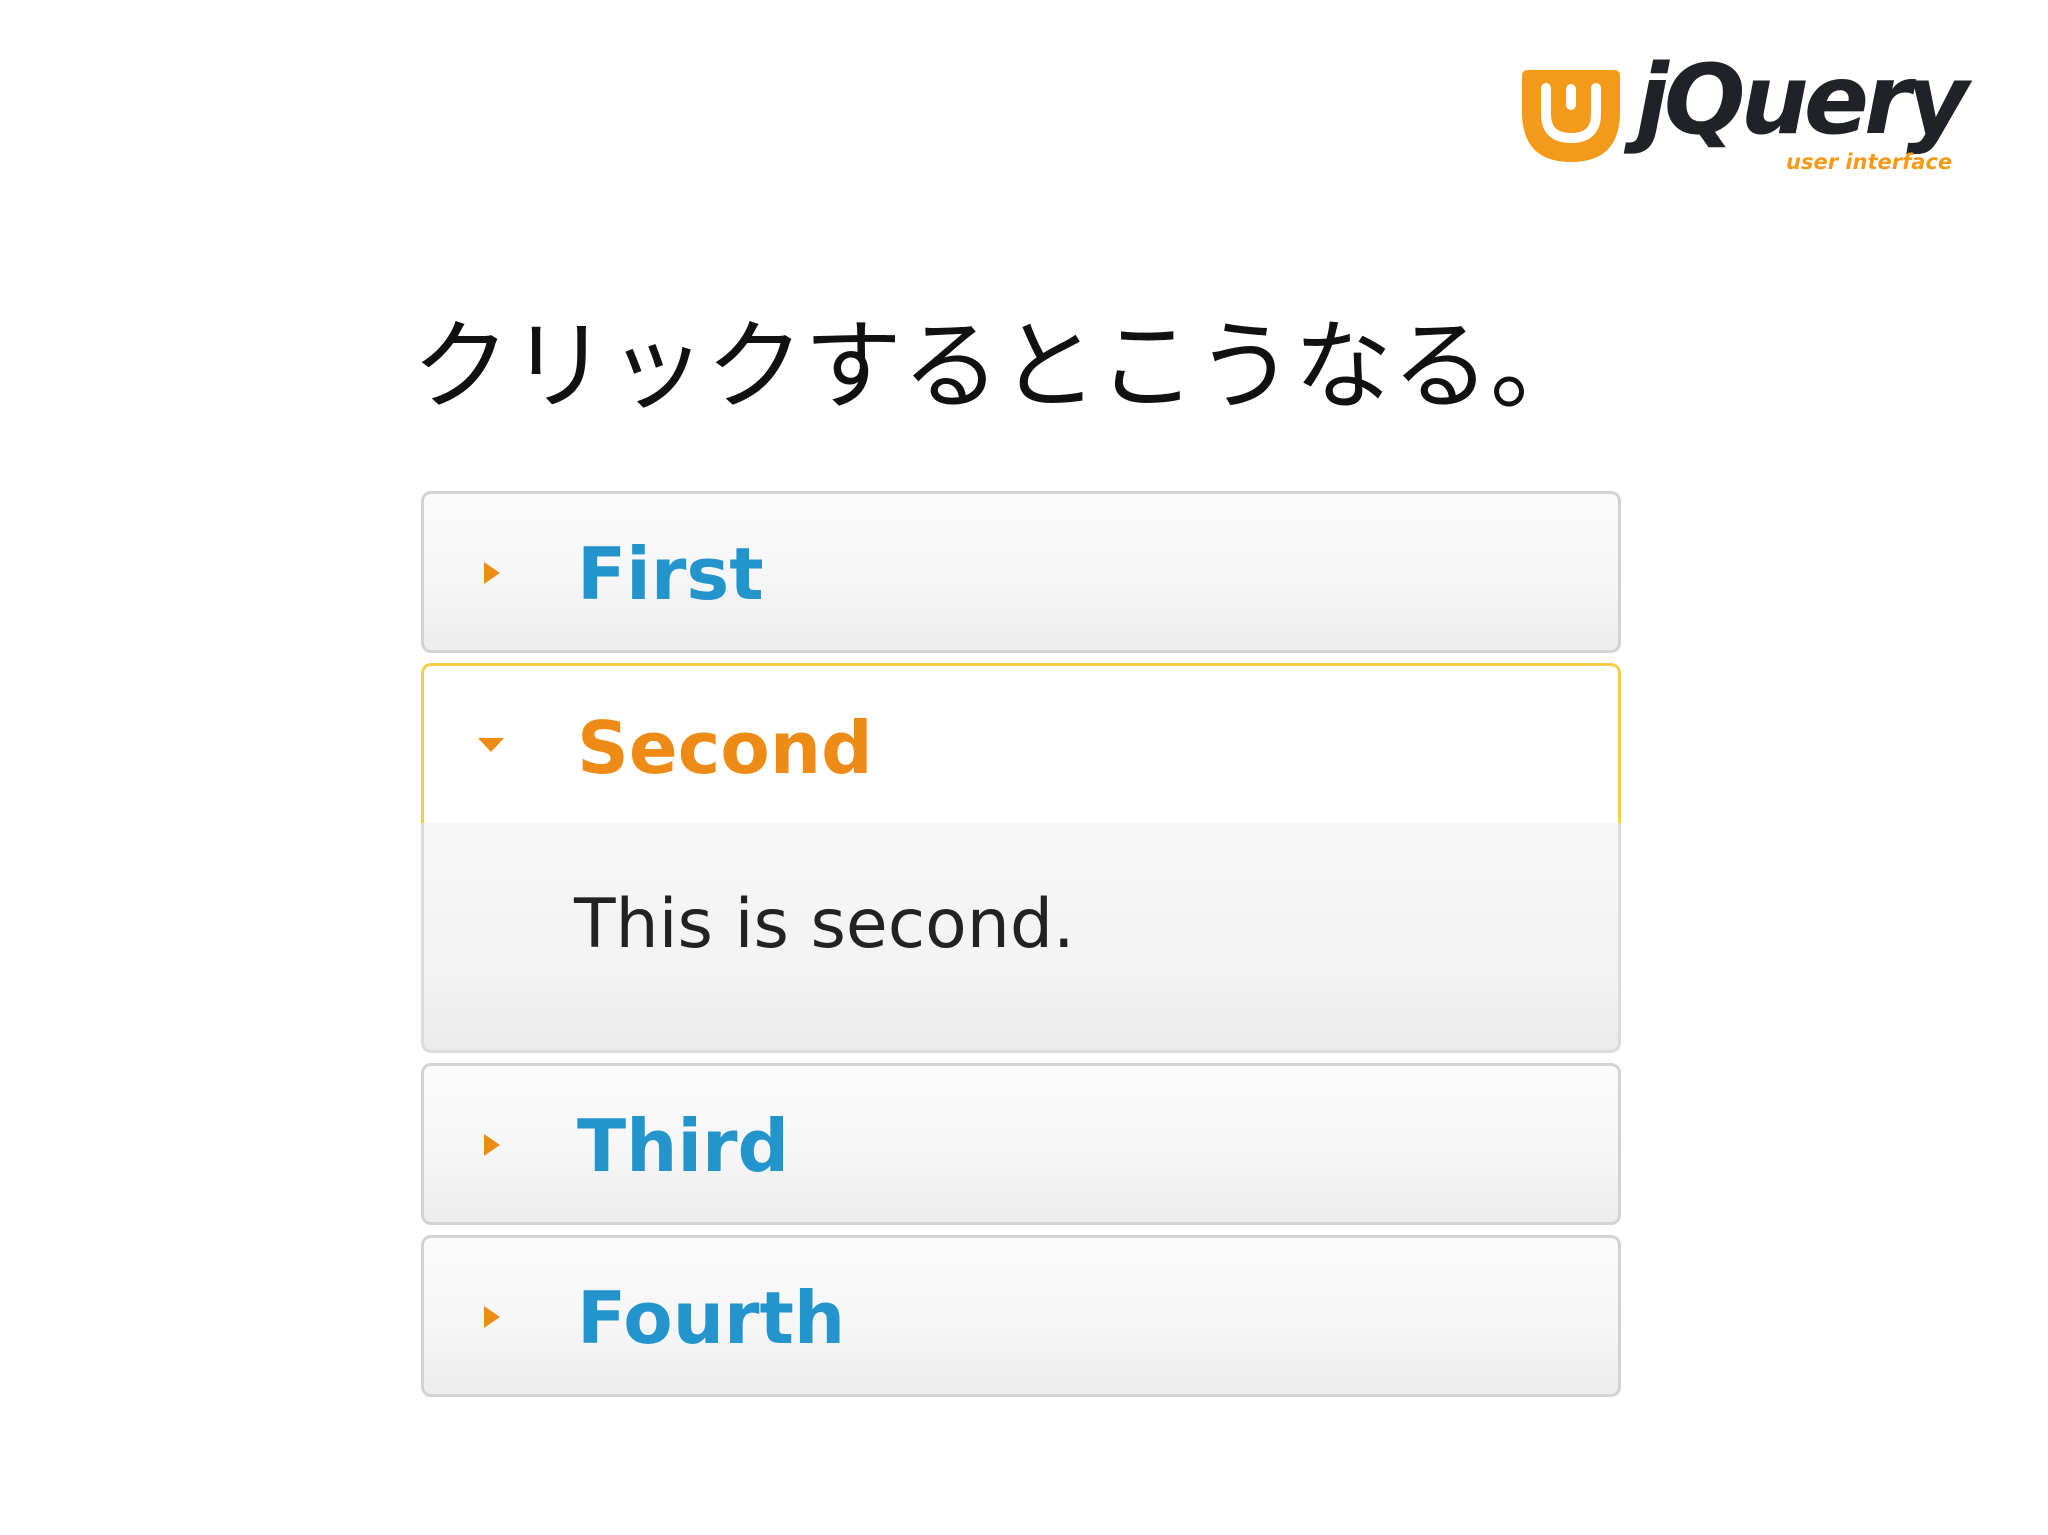 This screenshot has height=1535, width=2048. Describe the element at coordinates (1000, 367) in the screenshot. I see `slide-heading: クリックするとこうなる。` at that location.